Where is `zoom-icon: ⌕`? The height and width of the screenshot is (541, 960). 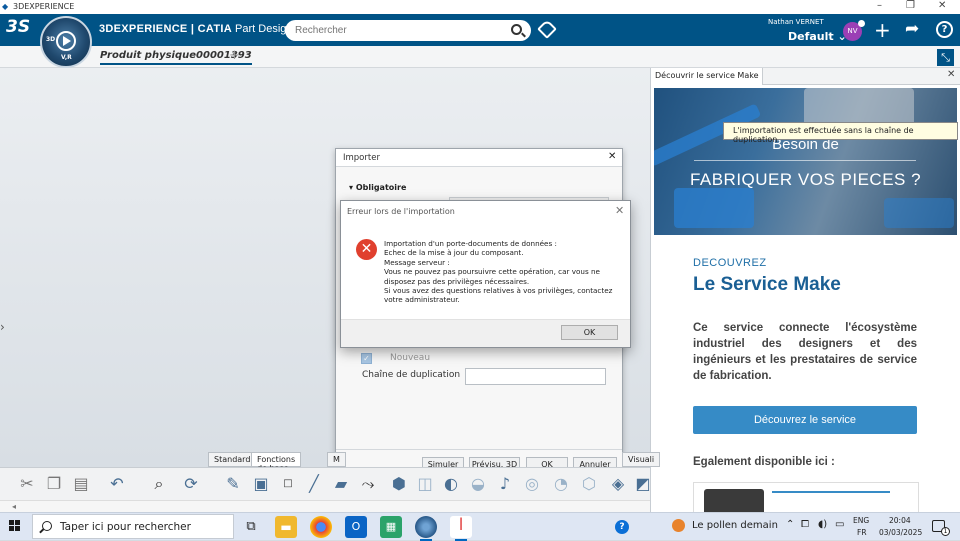
zoom-icon: ⌕ is located at coordinates (159, 484).